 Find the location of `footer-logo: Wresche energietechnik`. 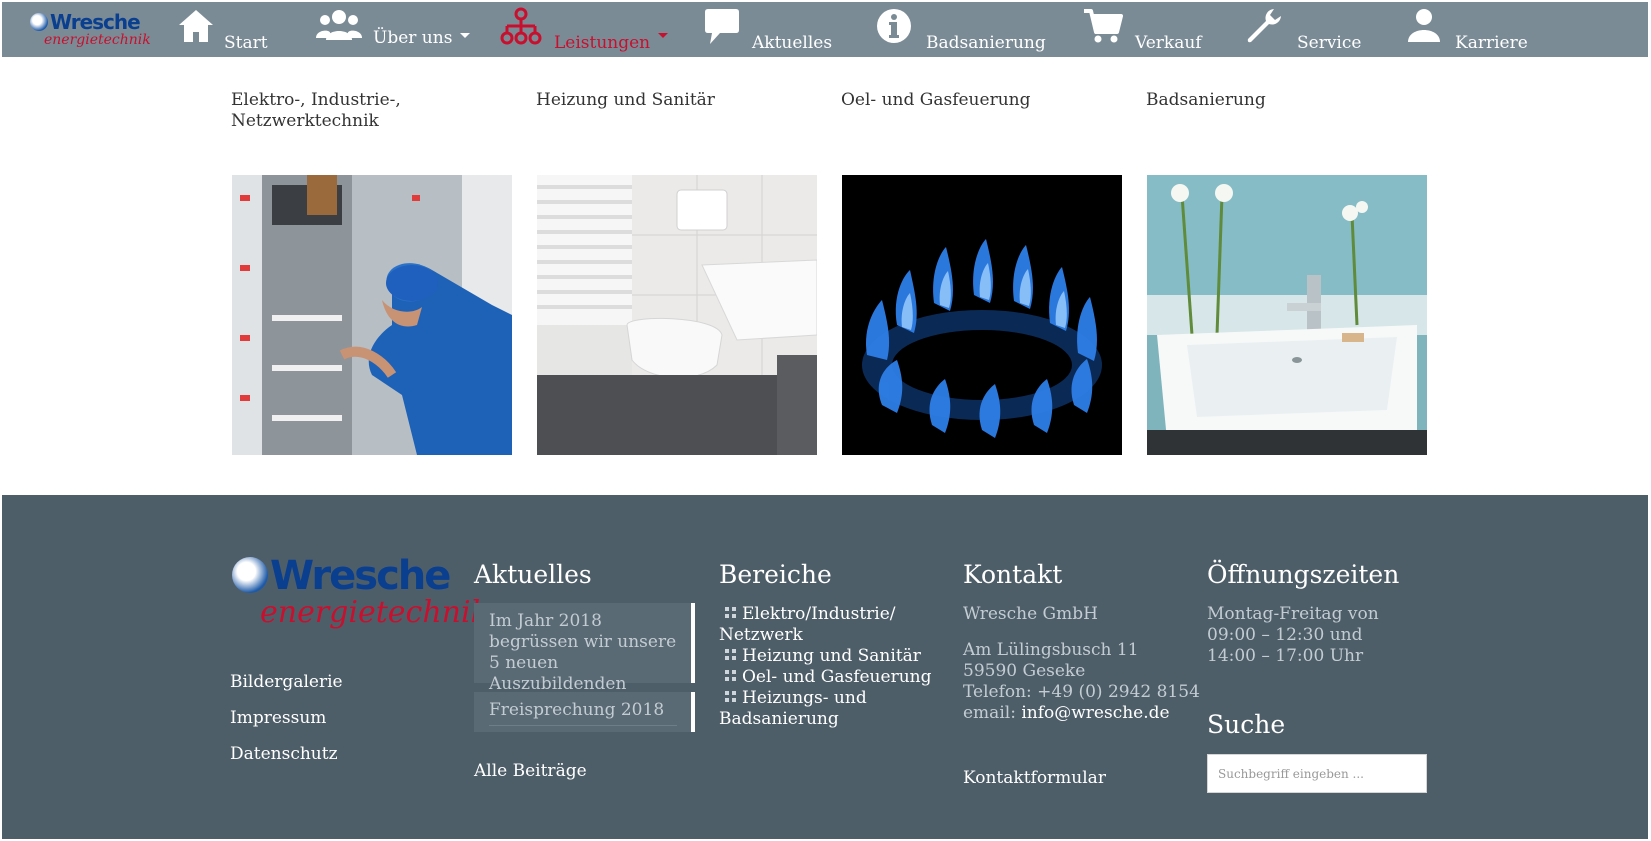

footer-logo: Wresche energietechnik is located at coordinates (360, 593).